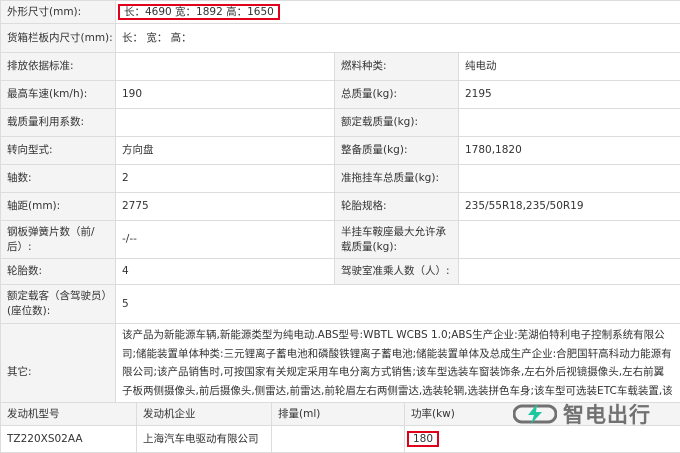 This screenshot has width=680, height=453. Describe the element at coordinates (397, 207) in the screenshot. I see `label-tire-spec: 轮胎规格:` at that location.